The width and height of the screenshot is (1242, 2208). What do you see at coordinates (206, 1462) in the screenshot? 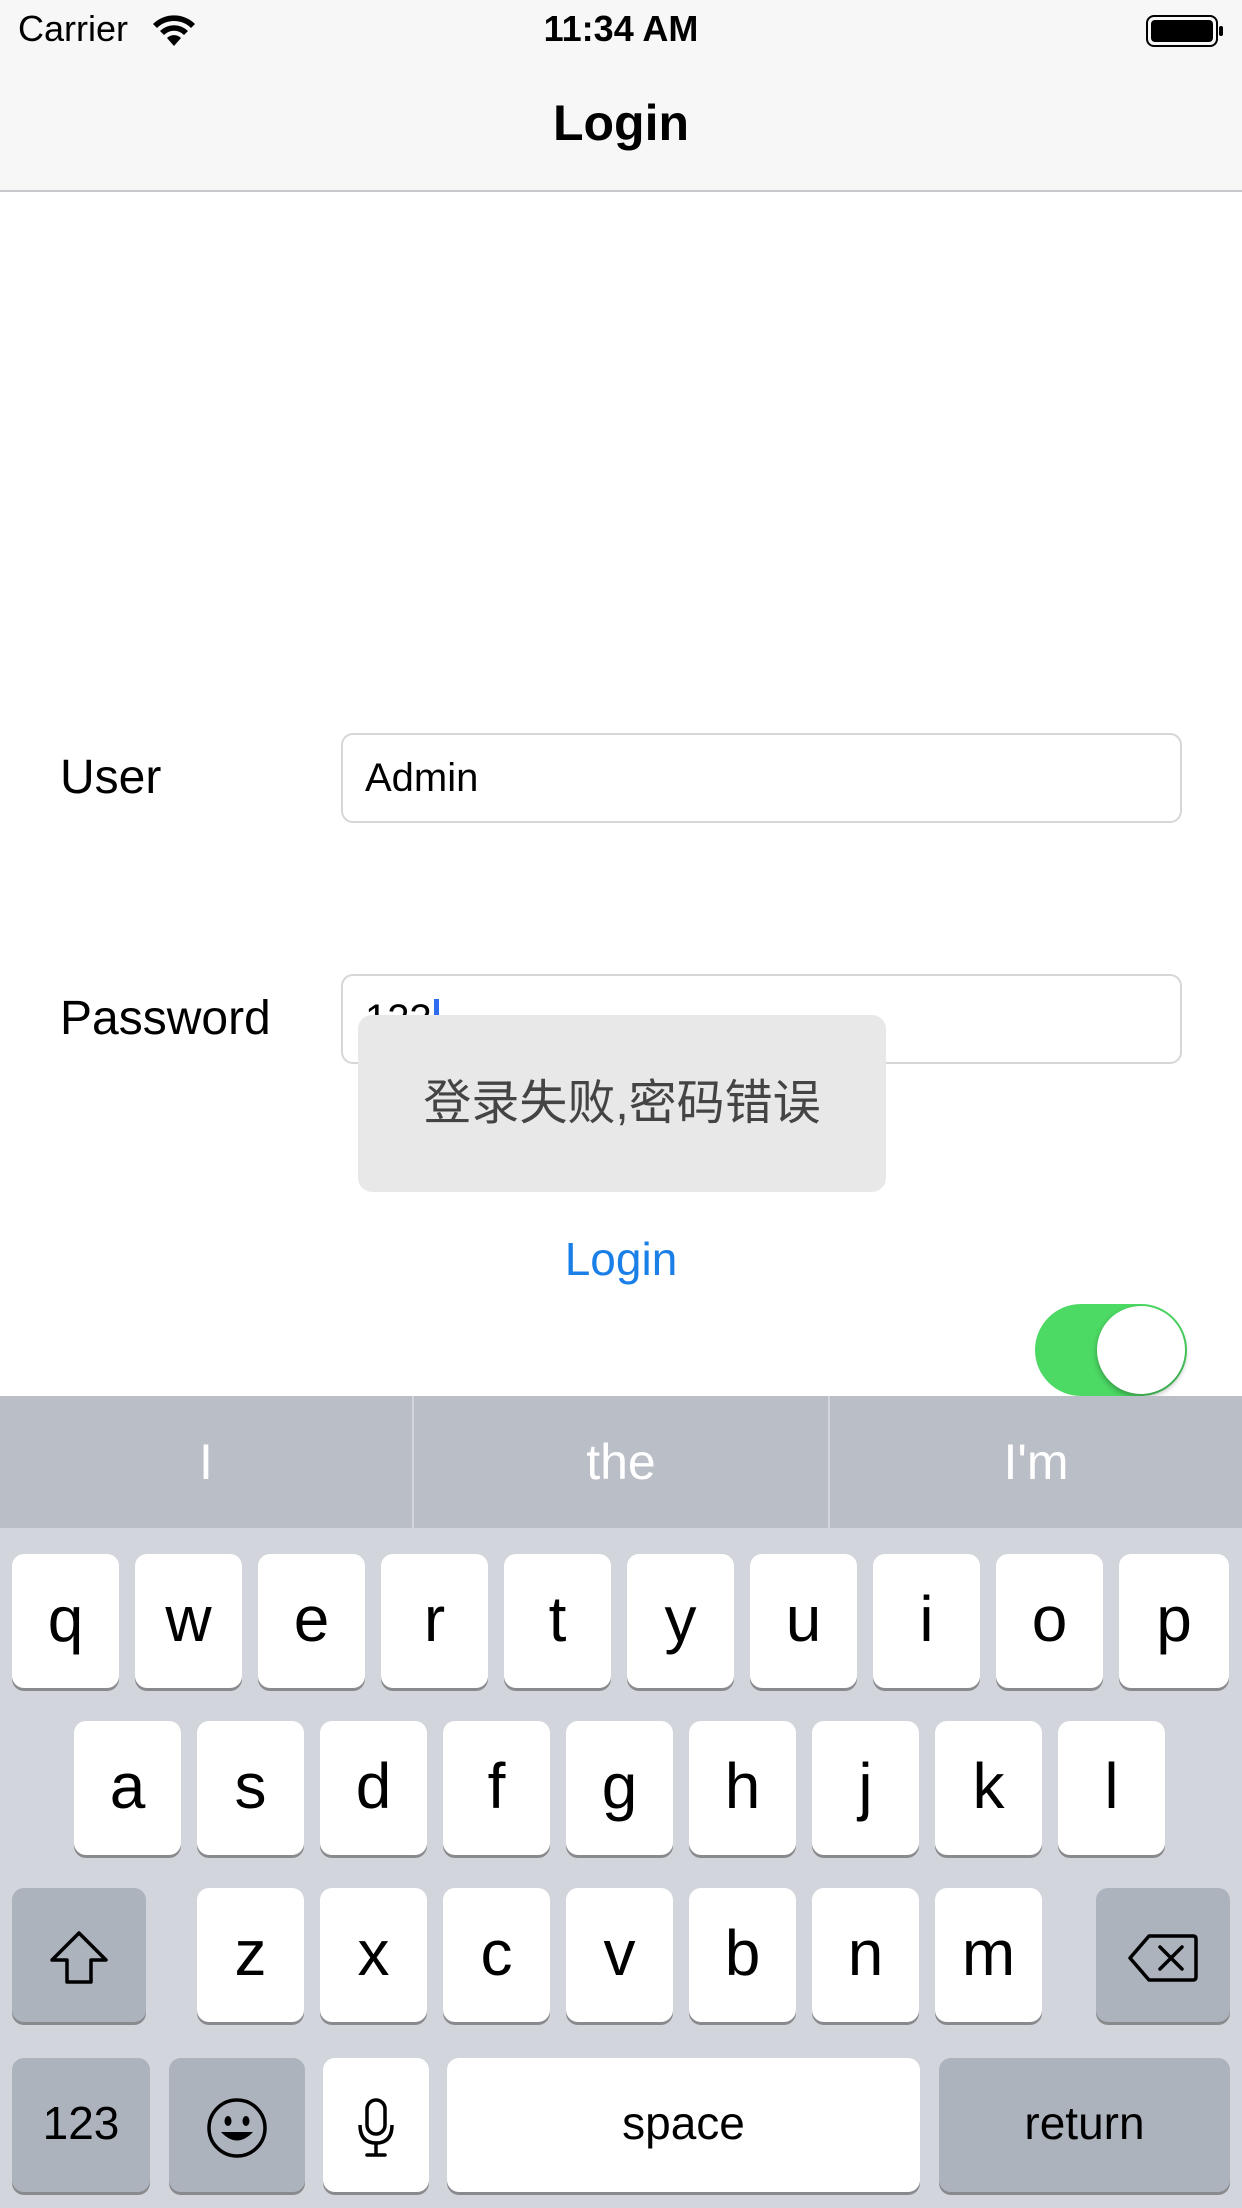
I see `prediction-1: I` at bounding box center [206, 1462].